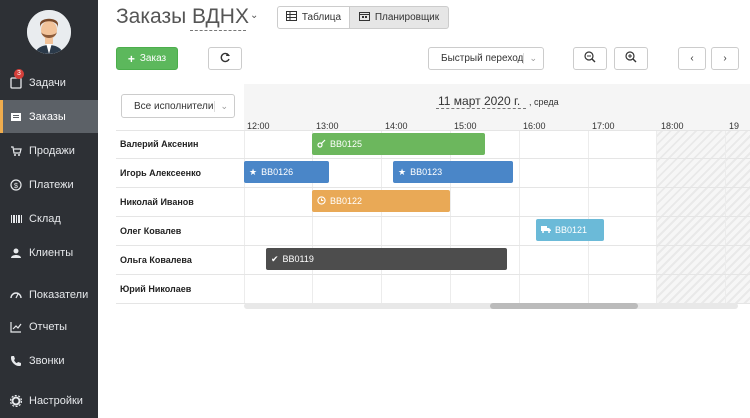  Describe the element at coordinates (147, 58) in the screenshot. I see `add-order-button: + Заказ` at that location.